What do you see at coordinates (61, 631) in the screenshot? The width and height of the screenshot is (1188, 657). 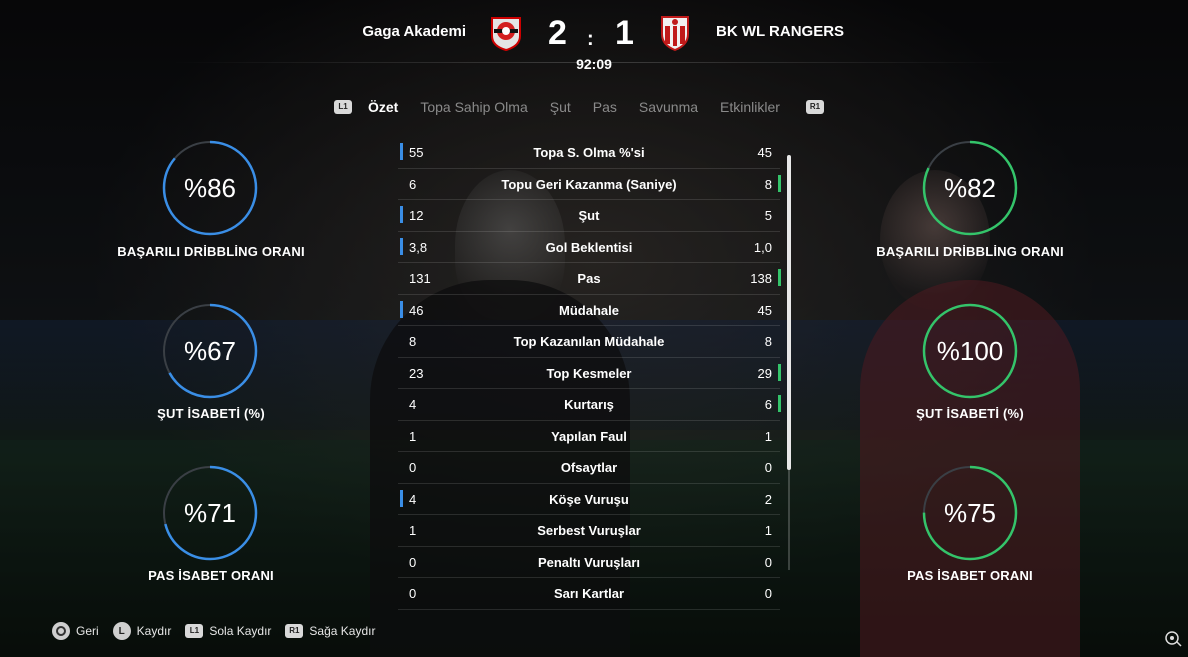 I see `circle-button-icon` at bounding box center [61, 631].